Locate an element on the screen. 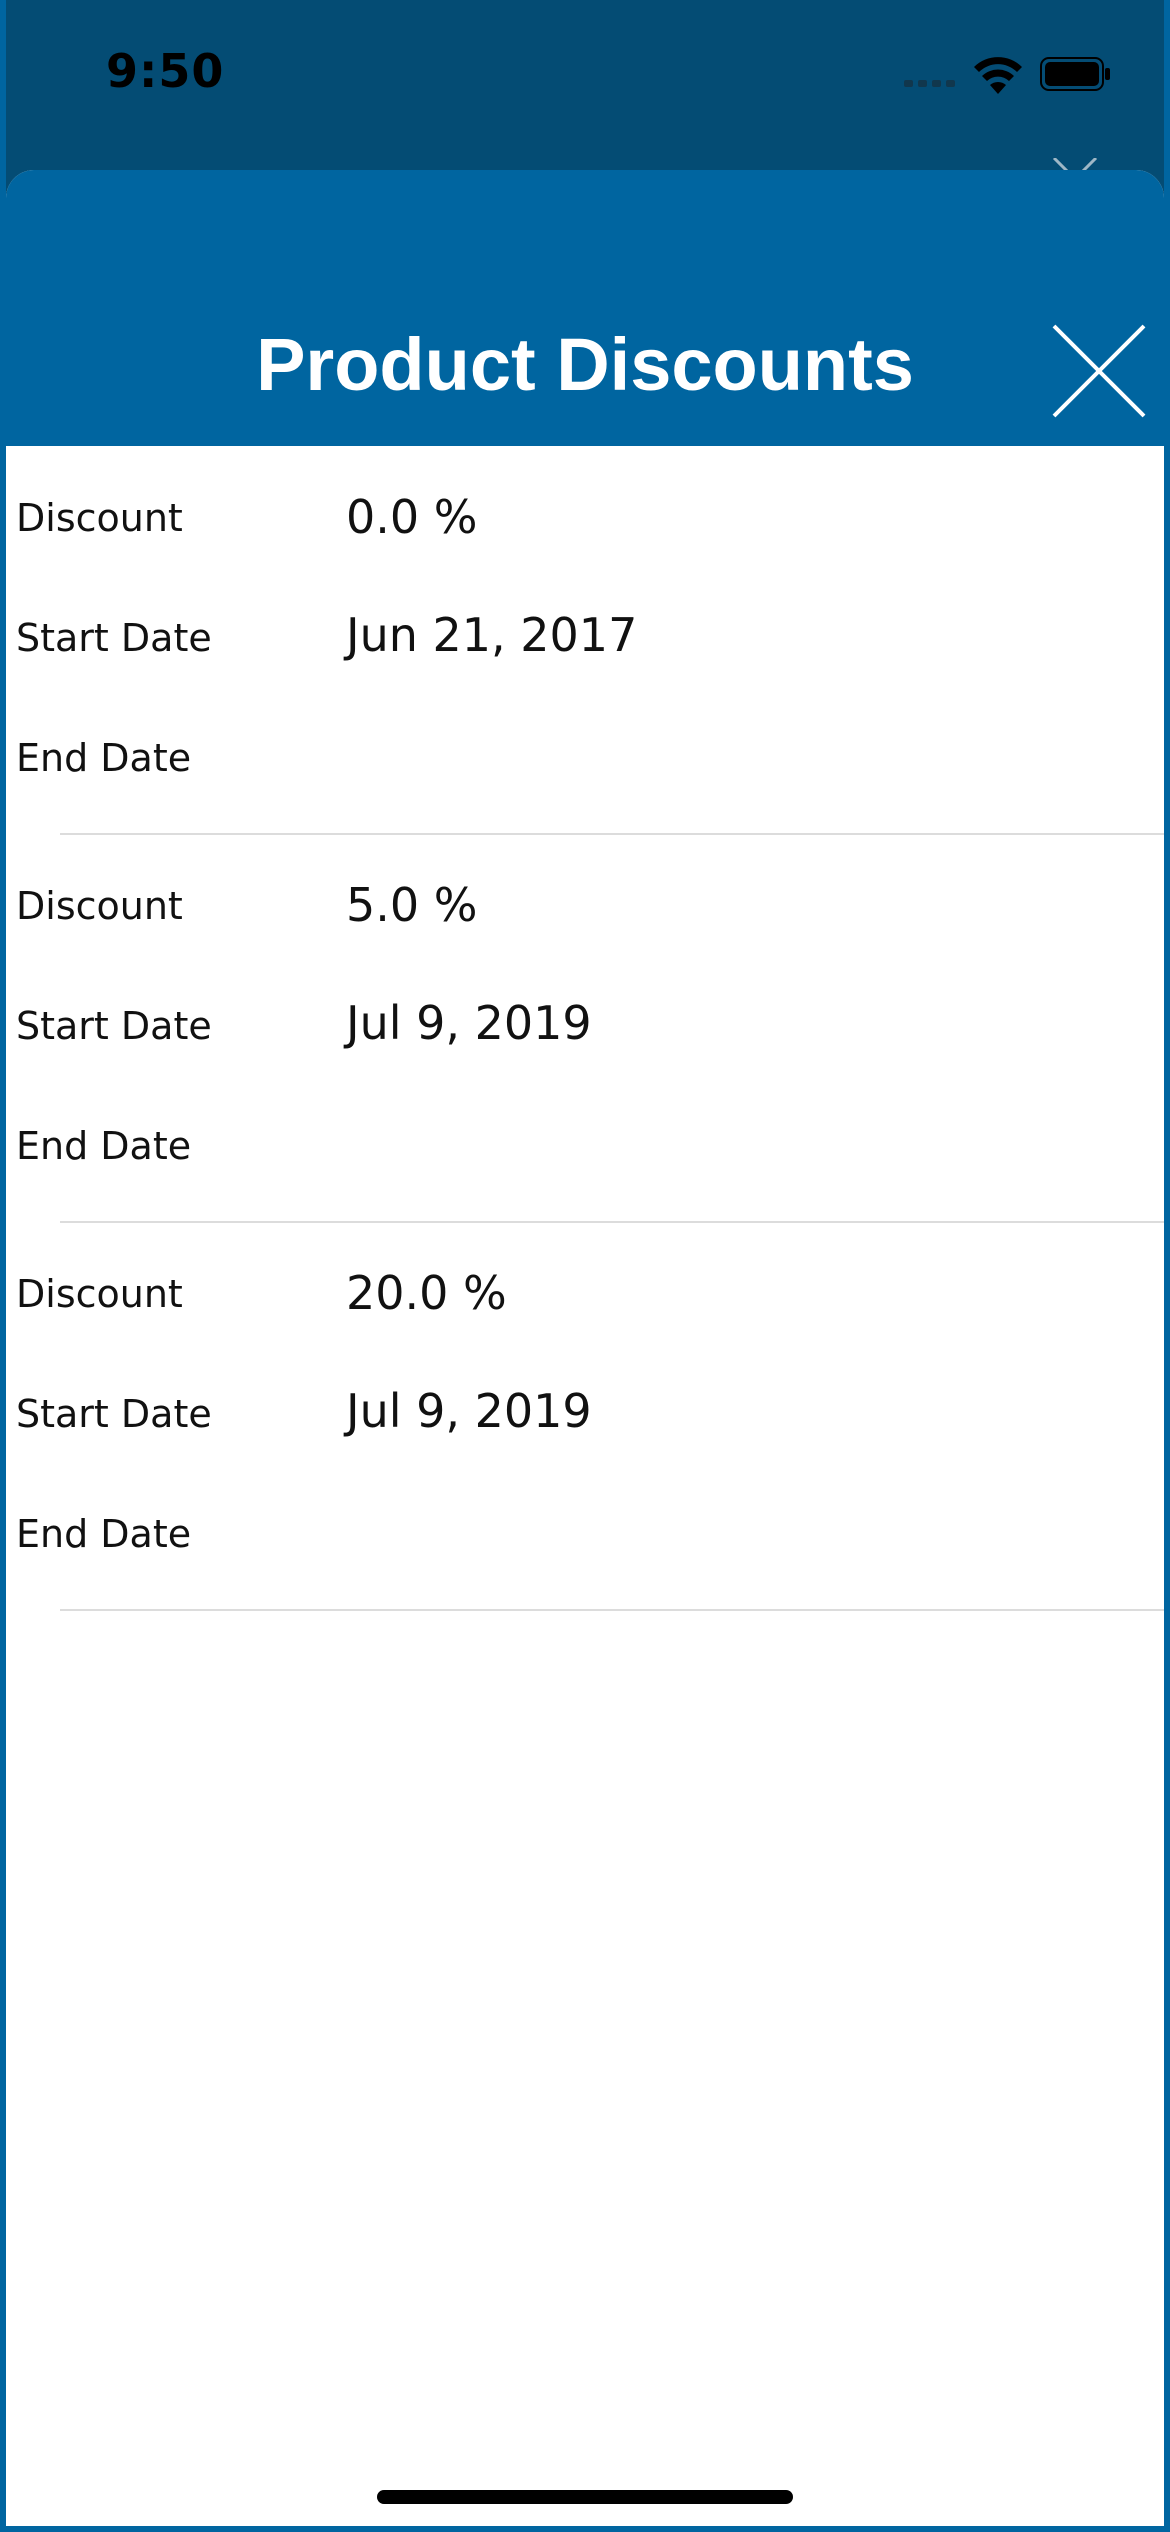  divider is located at coordinates (612, 1610).